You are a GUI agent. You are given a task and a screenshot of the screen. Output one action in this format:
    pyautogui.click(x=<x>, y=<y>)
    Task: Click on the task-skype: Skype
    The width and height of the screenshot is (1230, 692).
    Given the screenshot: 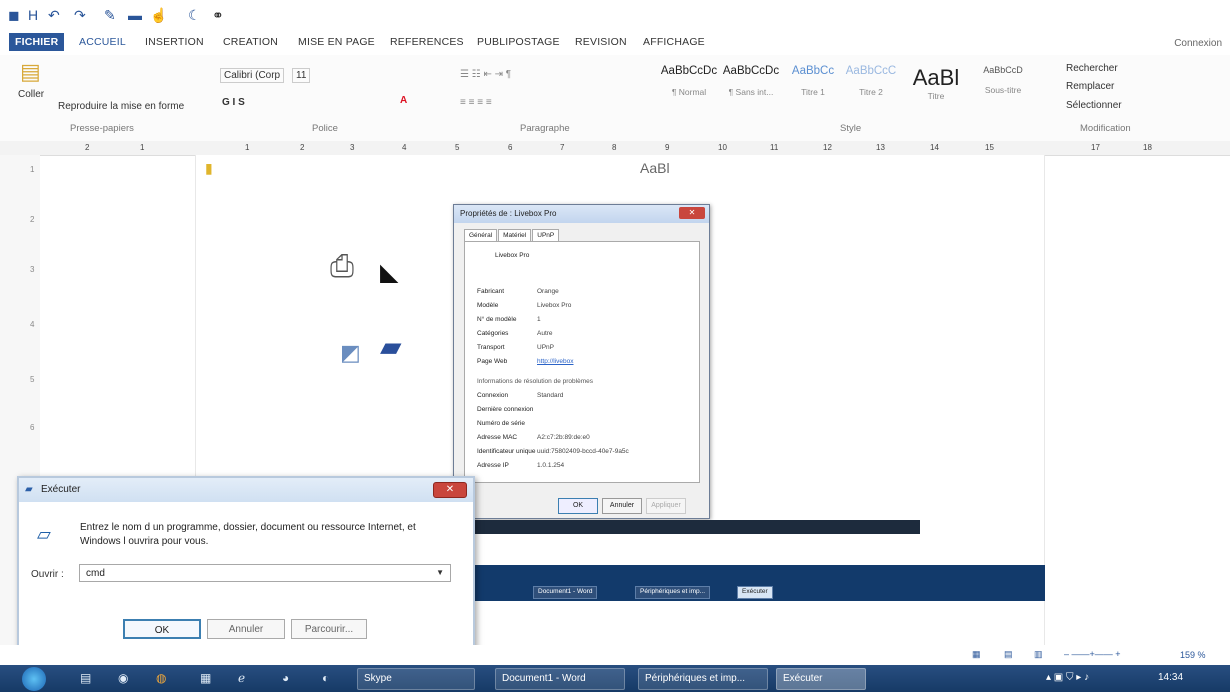 What is the action you would take?
    pyautogui.click(x=416, y=679)
    